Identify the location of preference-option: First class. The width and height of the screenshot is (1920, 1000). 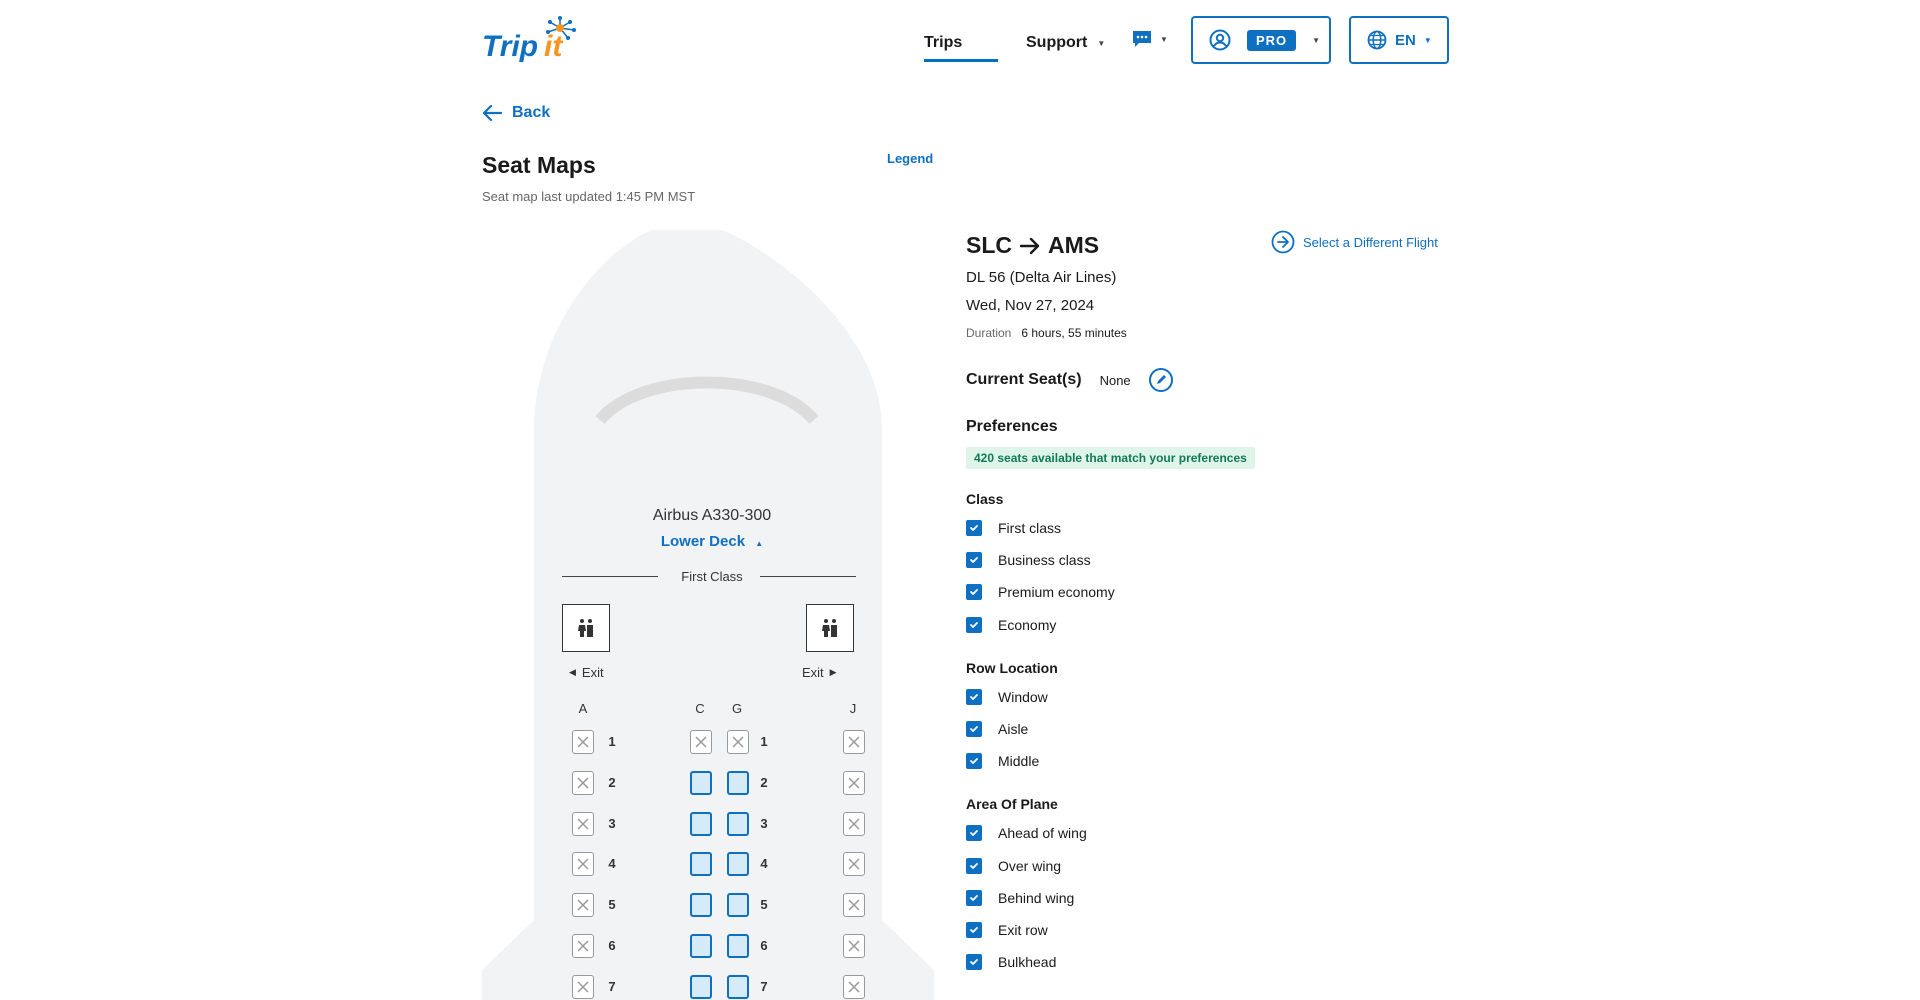
(1013, 528).